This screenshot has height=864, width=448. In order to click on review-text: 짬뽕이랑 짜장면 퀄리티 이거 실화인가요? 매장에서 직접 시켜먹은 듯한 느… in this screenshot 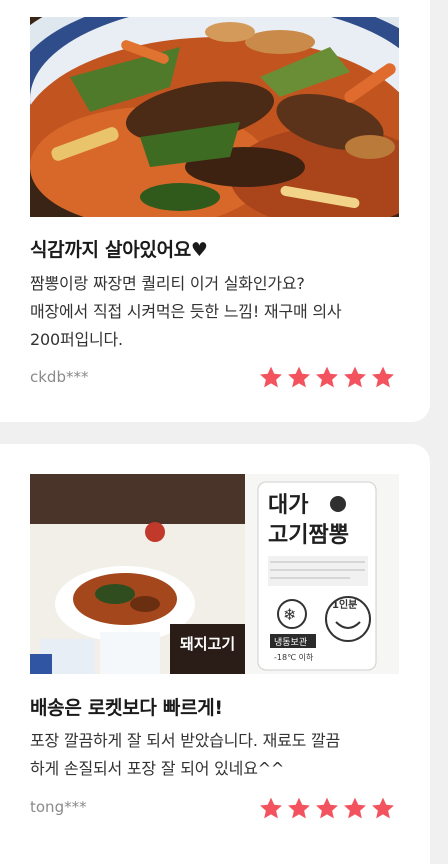, I will do `click(220, 312)`.